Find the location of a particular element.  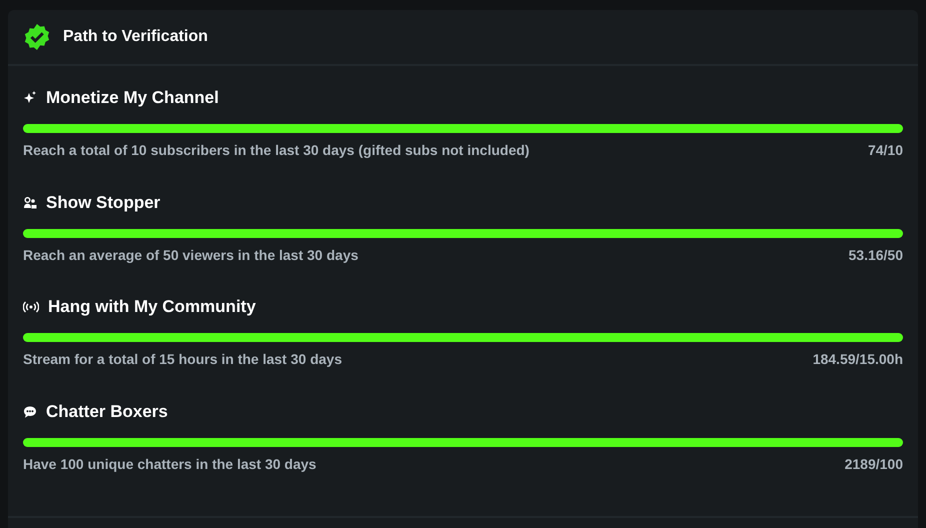

progress-value: 2189/100 is located at coordinates (873, 464).